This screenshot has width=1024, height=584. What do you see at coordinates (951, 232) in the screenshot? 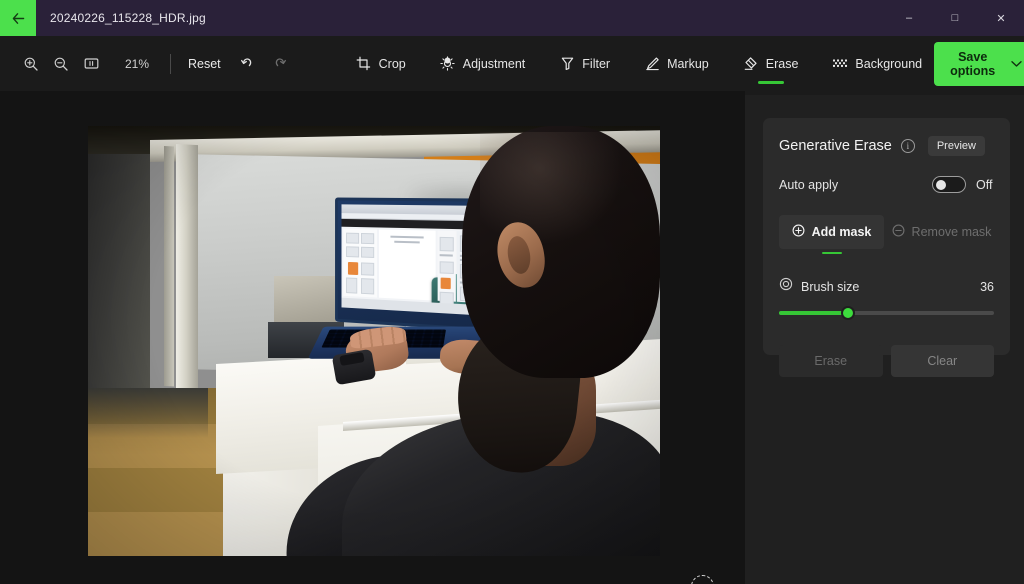
I see `remove-mask-label: Remove mask` at bounding box center [951, 232].